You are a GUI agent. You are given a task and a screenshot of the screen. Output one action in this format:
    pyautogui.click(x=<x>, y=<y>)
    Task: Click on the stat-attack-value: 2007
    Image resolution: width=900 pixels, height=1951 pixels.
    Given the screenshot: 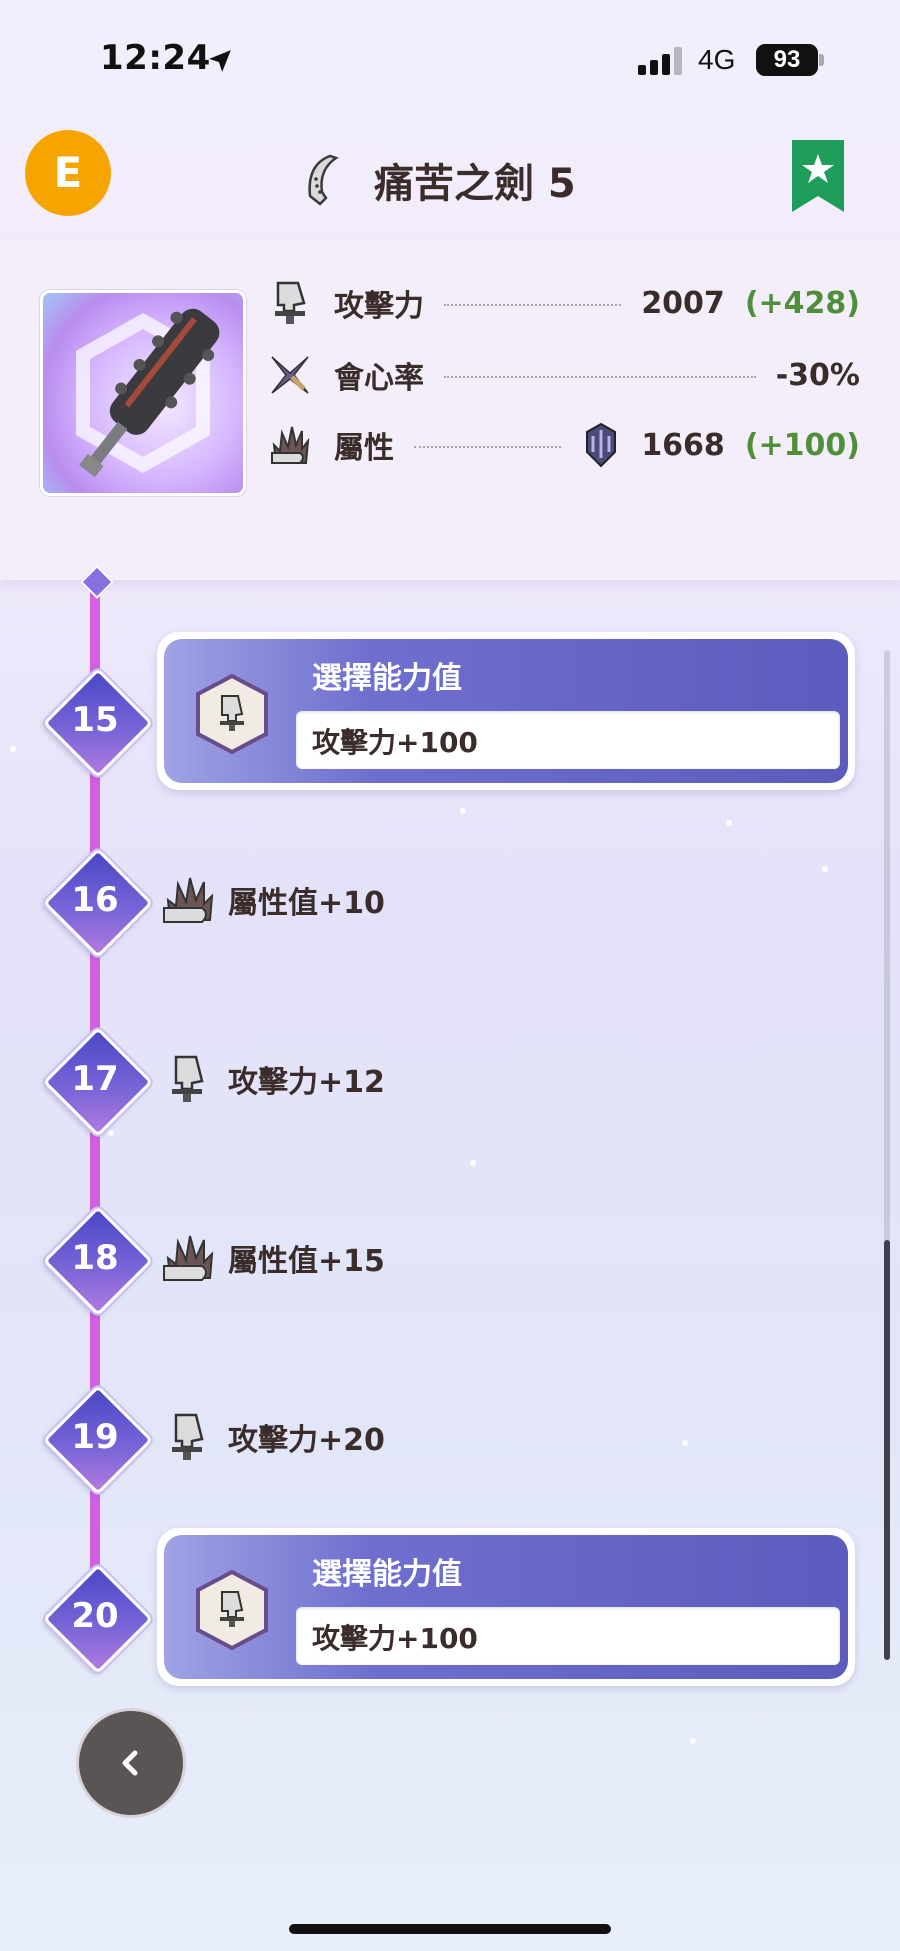 What is the action you would take?
    pyautogui.click(x=683, y=303)
    